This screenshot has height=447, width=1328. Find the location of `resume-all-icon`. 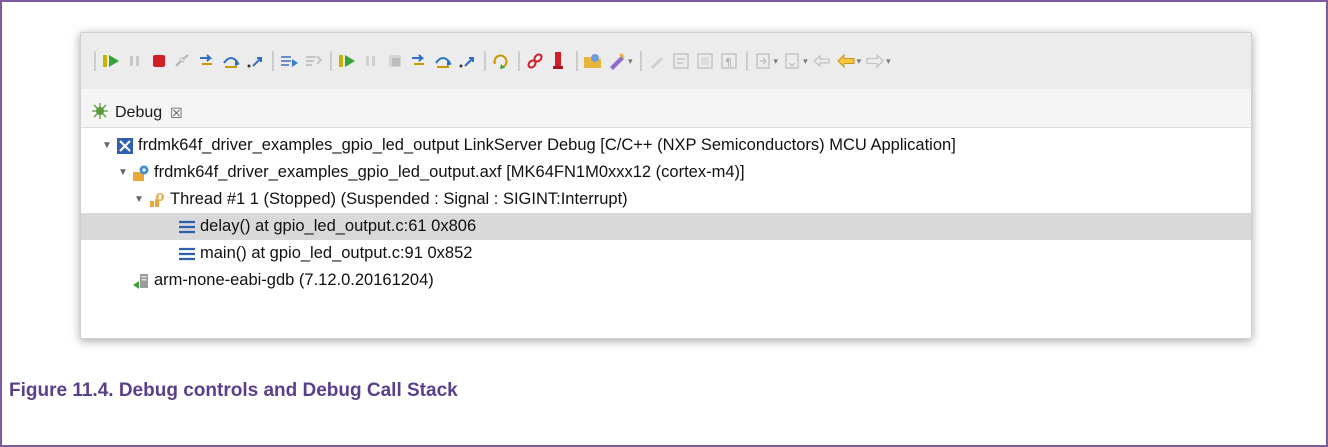

resume-all-icon is located at coordinates (347, 61).